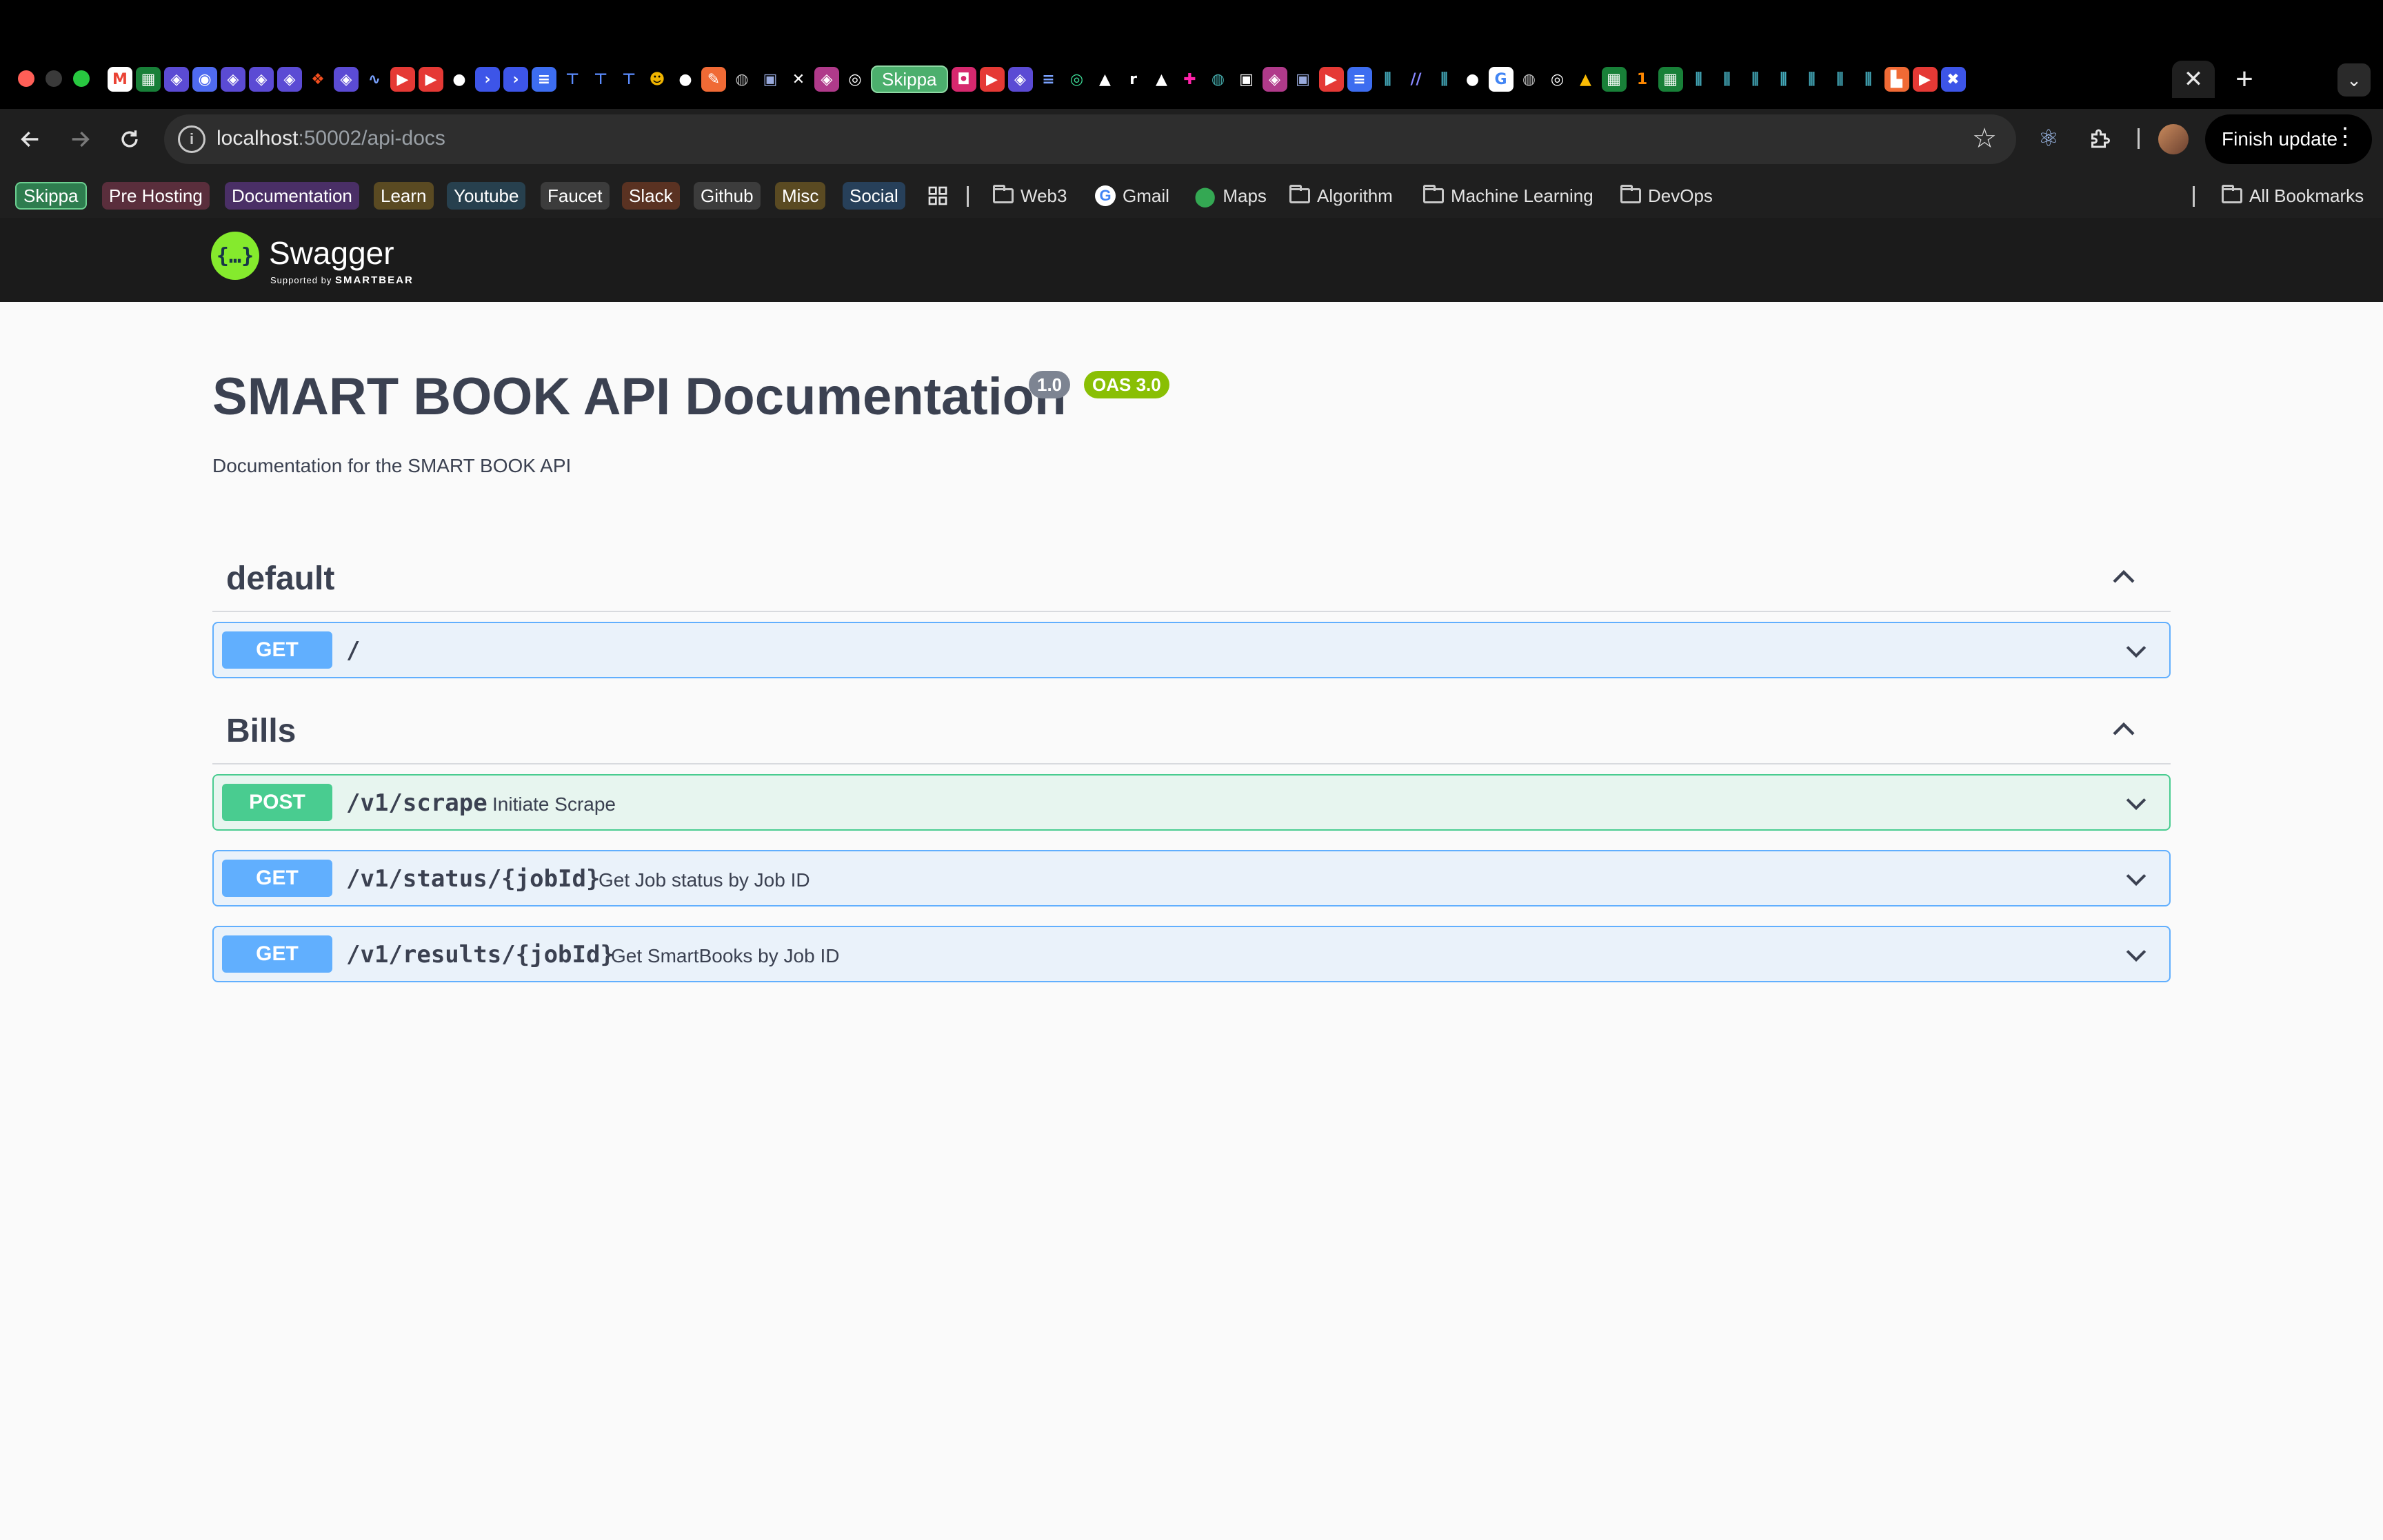 This screenshot has height=1540, width=2383. Describe the element at coordinates (1501, 80) in the screenshot. I see `google-tab-icon: G` at that location.